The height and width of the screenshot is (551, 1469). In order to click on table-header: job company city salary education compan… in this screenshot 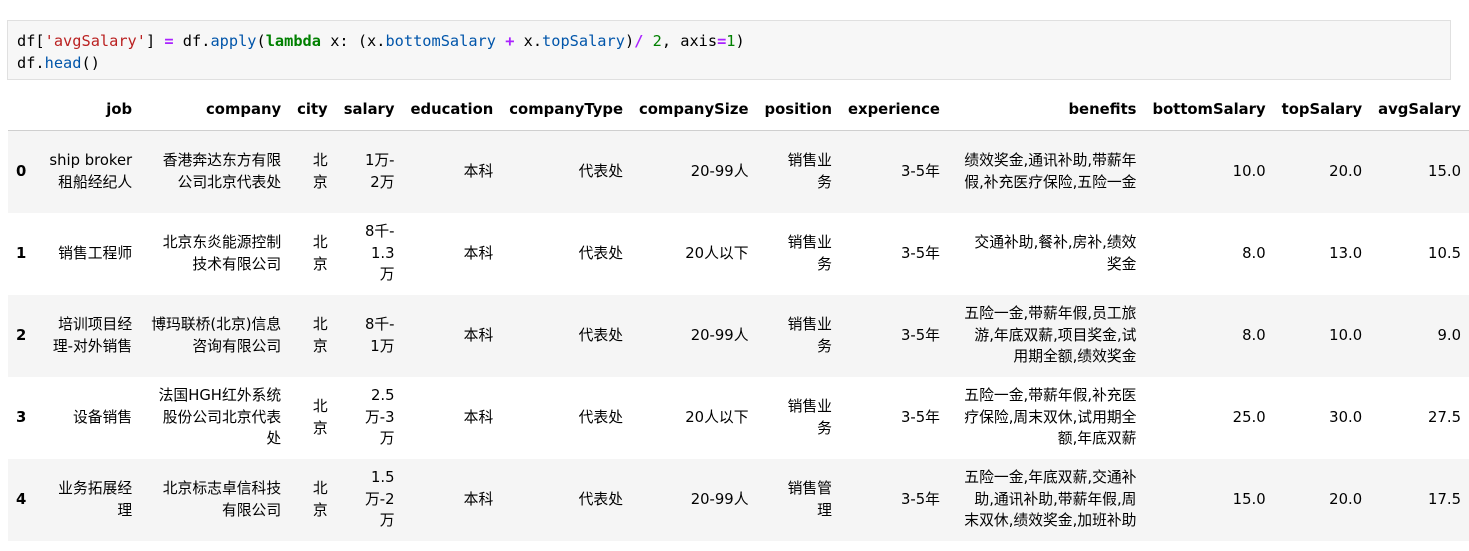, I will do `click(738, 110)`.